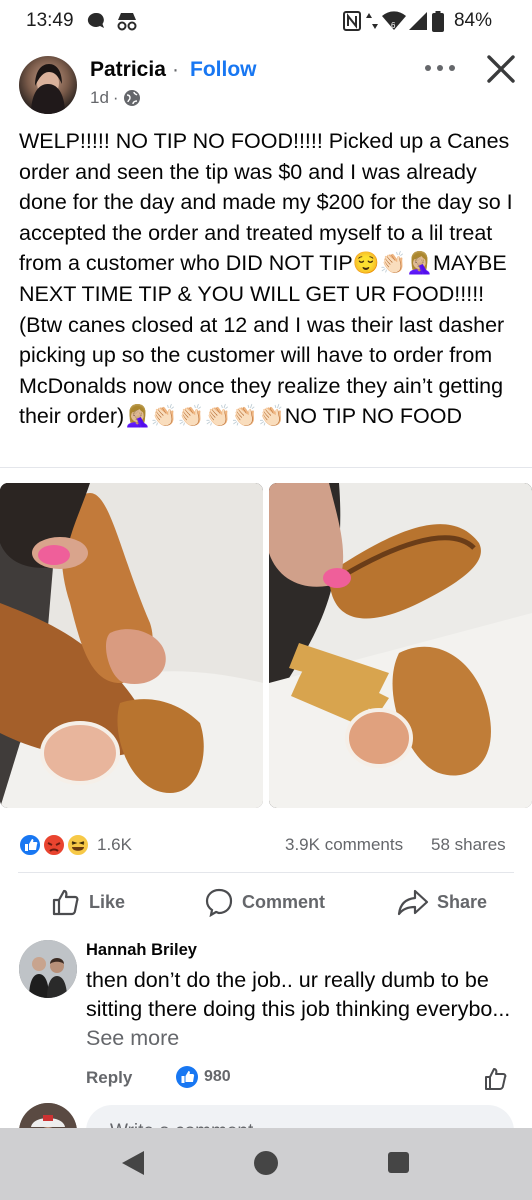  I want to click on share-button: Share, so click(442, 902).